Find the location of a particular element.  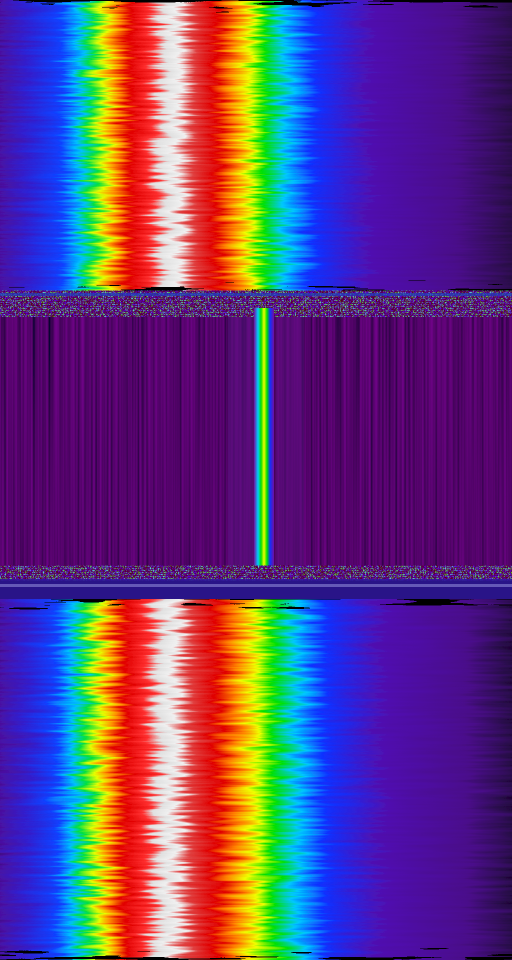

noise-strip-lower is located at coordinates (256, 583).